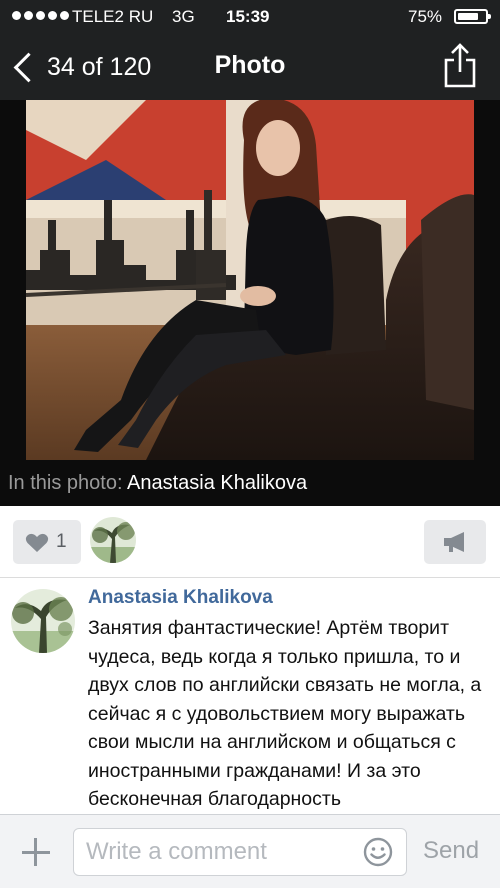 The width and height of the screenshot is (500, 888). I want to click on share-icon, so click(460, 65).